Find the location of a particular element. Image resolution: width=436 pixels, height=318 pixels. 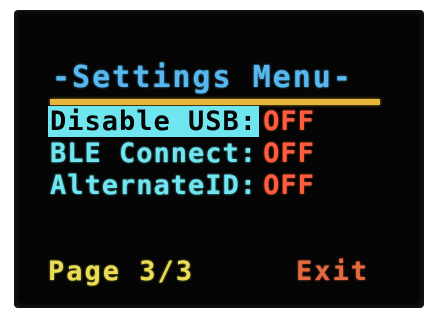

menu-item-disable-usb: Disable USB: OFF is located at coordinates (181, 121).